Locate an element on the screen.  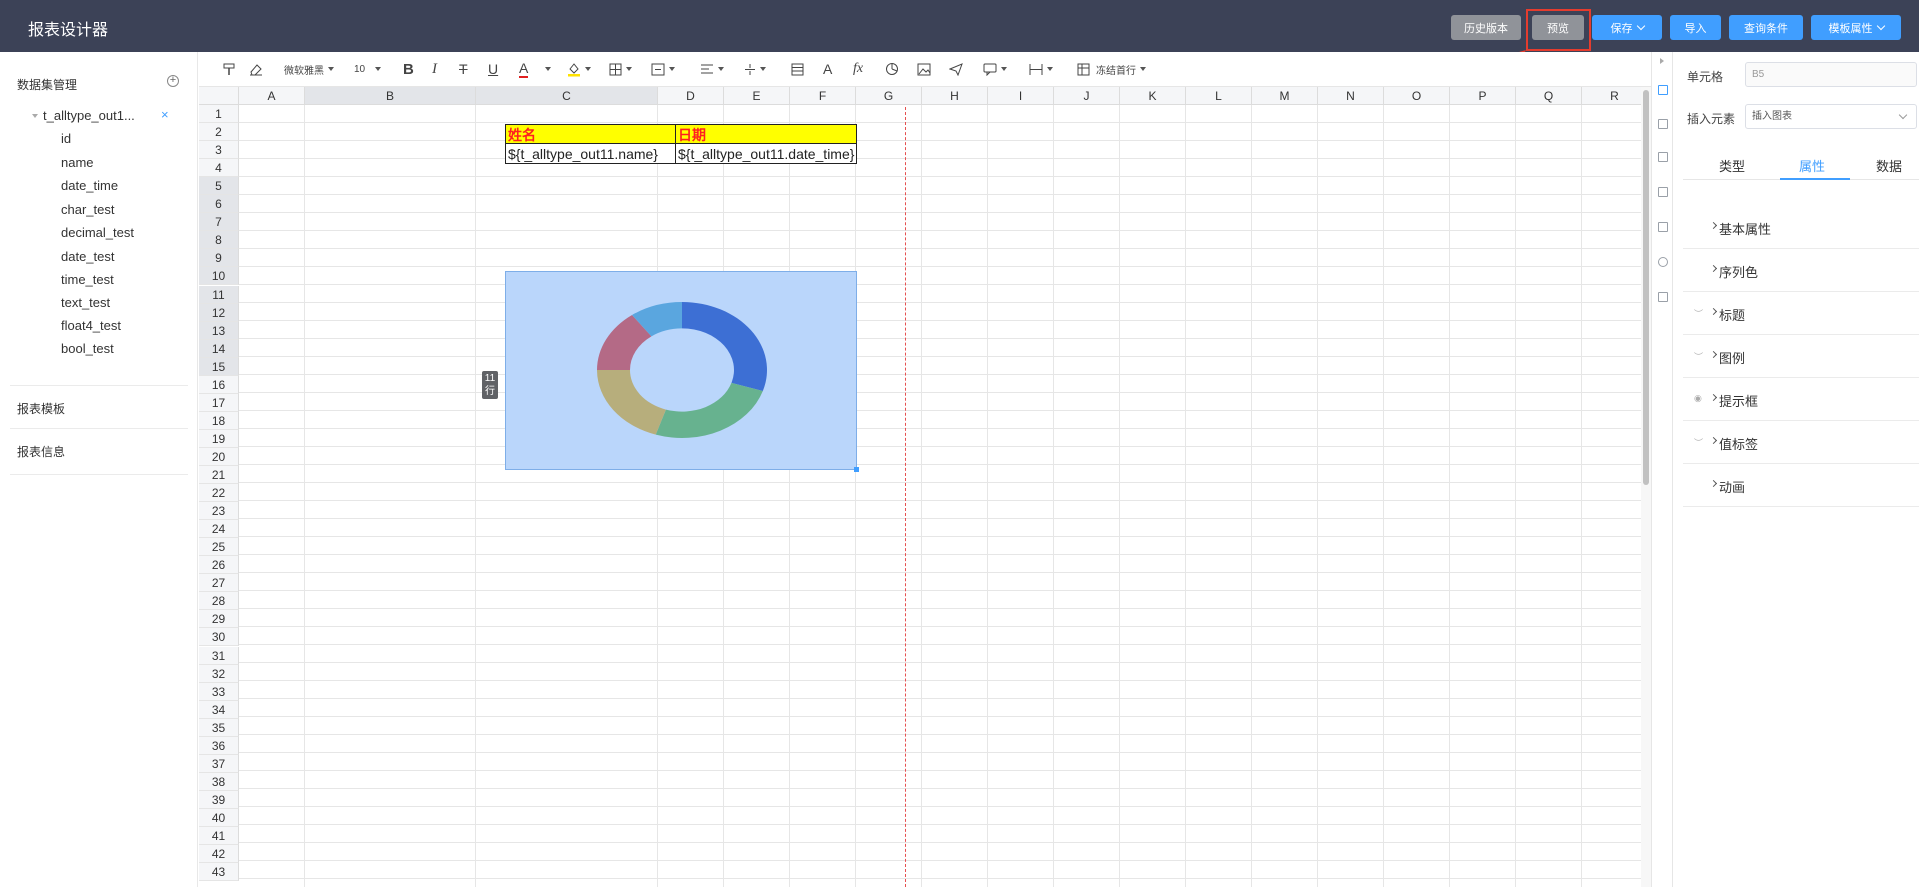
row-header: 32 is located at coordinates (219, 673).